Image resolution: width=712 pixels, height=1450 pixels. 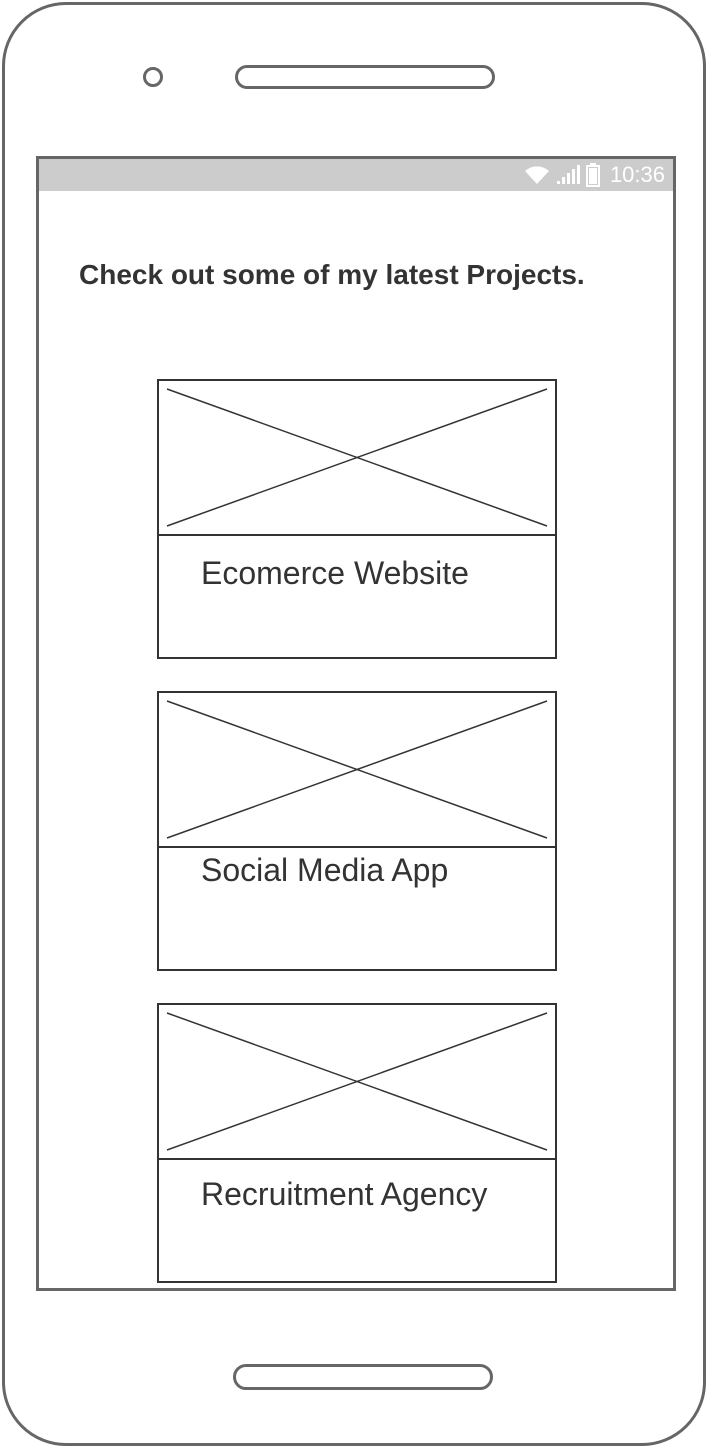 What do you see at coordinates (153, 77) in the screenshot?
I see `front-camera` at bounding box center [153, 77].